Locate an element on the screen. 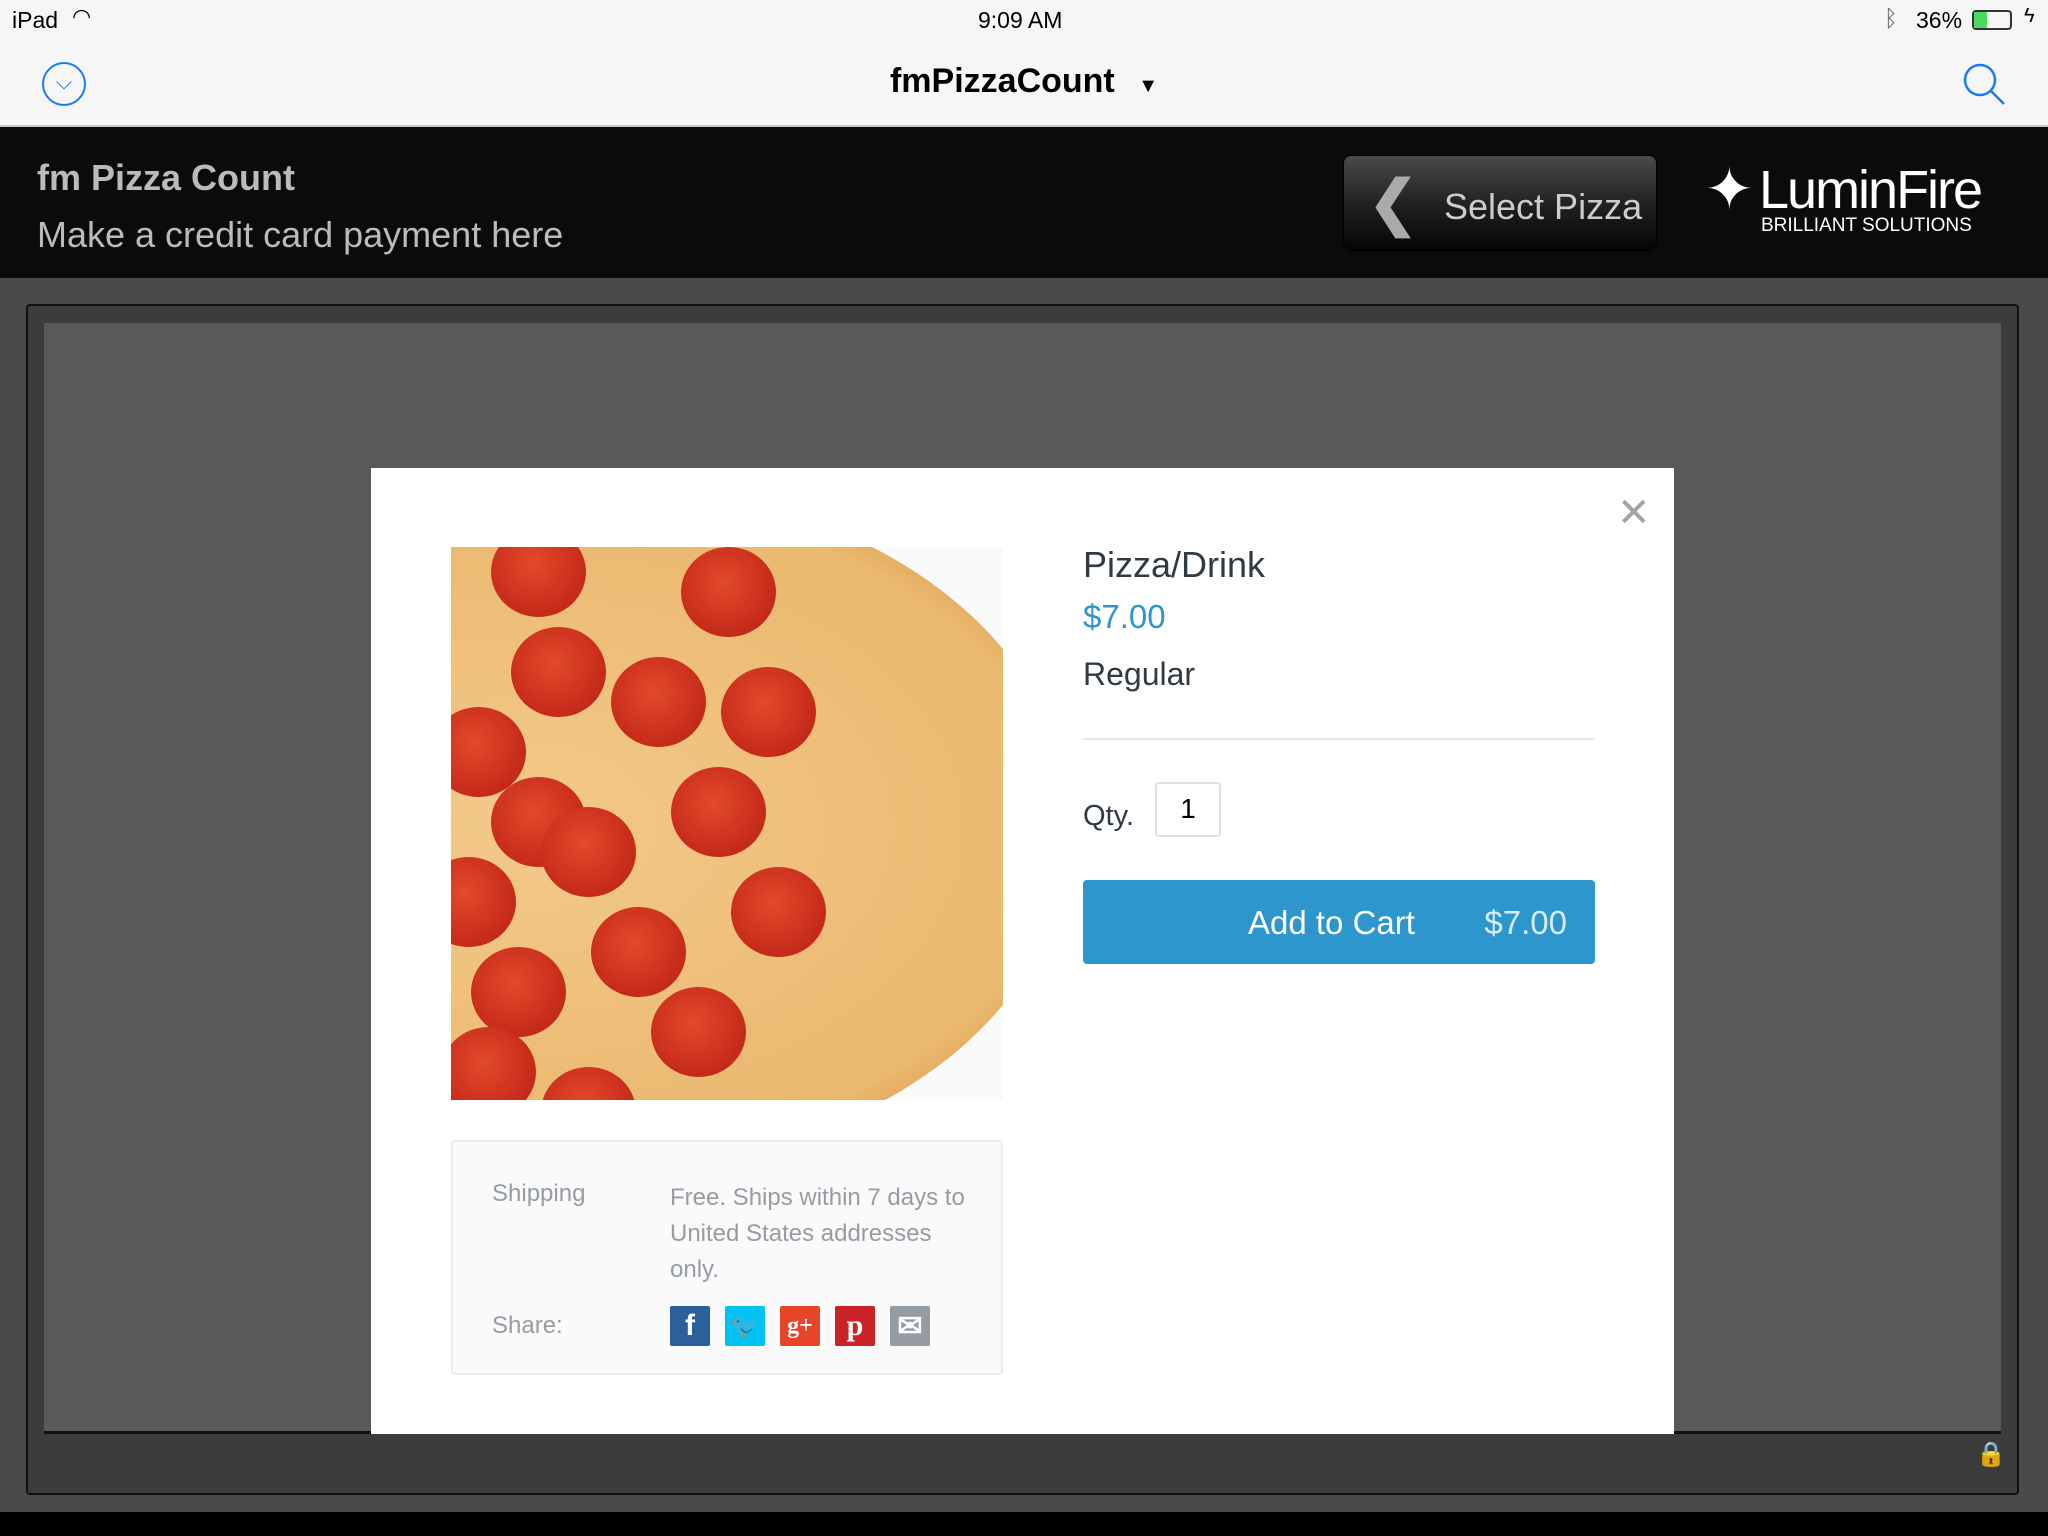 The height and width of the screenshot is (1536, 2048). status-bar: iPad ◠ 9:09 AM ᛒ 36% ϟ is located at coordinates (1024, 20).